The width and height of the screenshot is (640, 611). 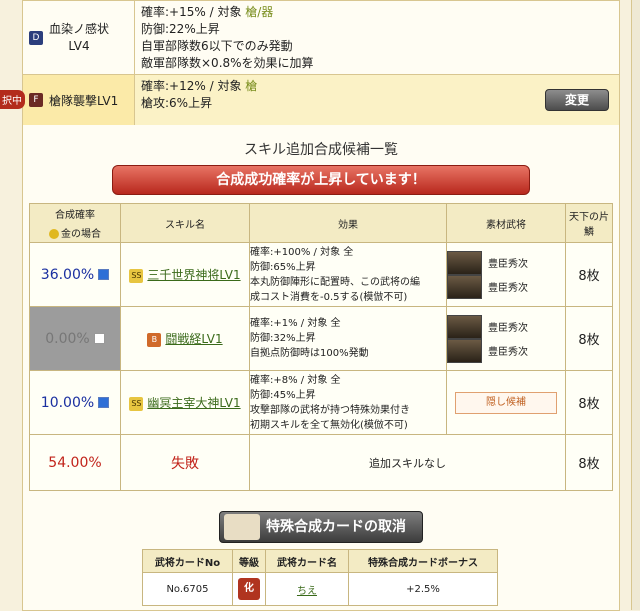 I want to click on skill-cell: B 闘戦経LV1, so click(x=185, y=338).